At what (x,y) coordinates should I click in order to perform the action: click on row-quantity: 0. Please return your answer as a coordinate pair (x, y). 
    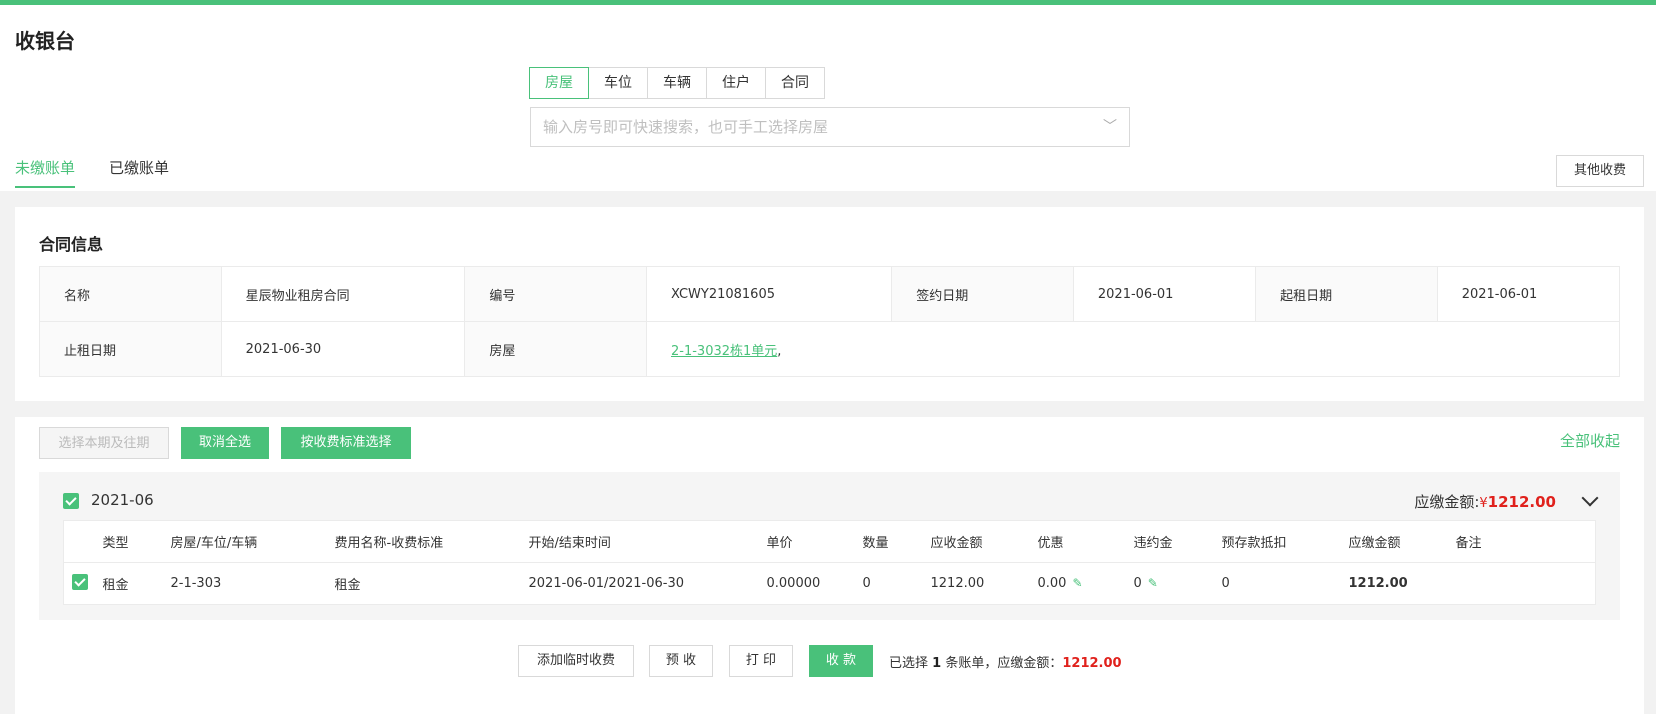
    Looking at the image, I should click on (896, 583).